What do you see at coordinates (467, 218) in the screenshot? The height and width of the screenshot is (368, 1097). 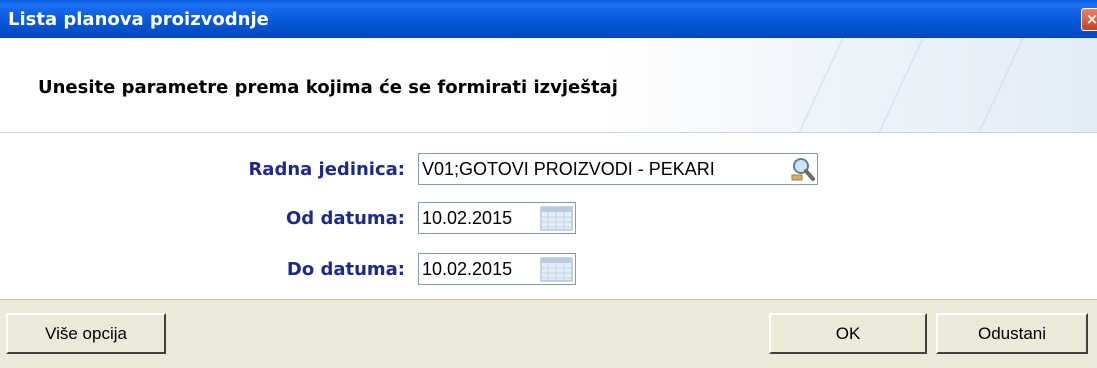 I see `date-from-value: 10.02.2015` at bounding box center [467, 218].